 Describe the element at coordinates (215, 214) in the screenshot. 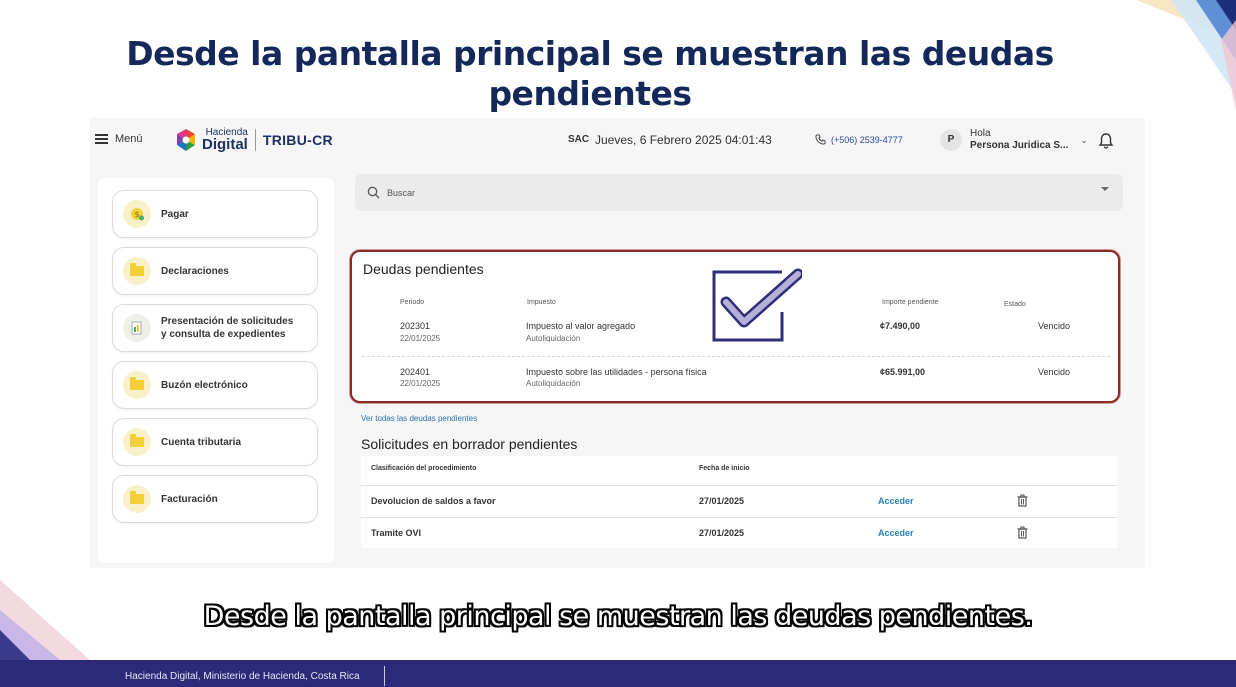

I see `sidebar-item-pagar: $ Pagar` at that location.